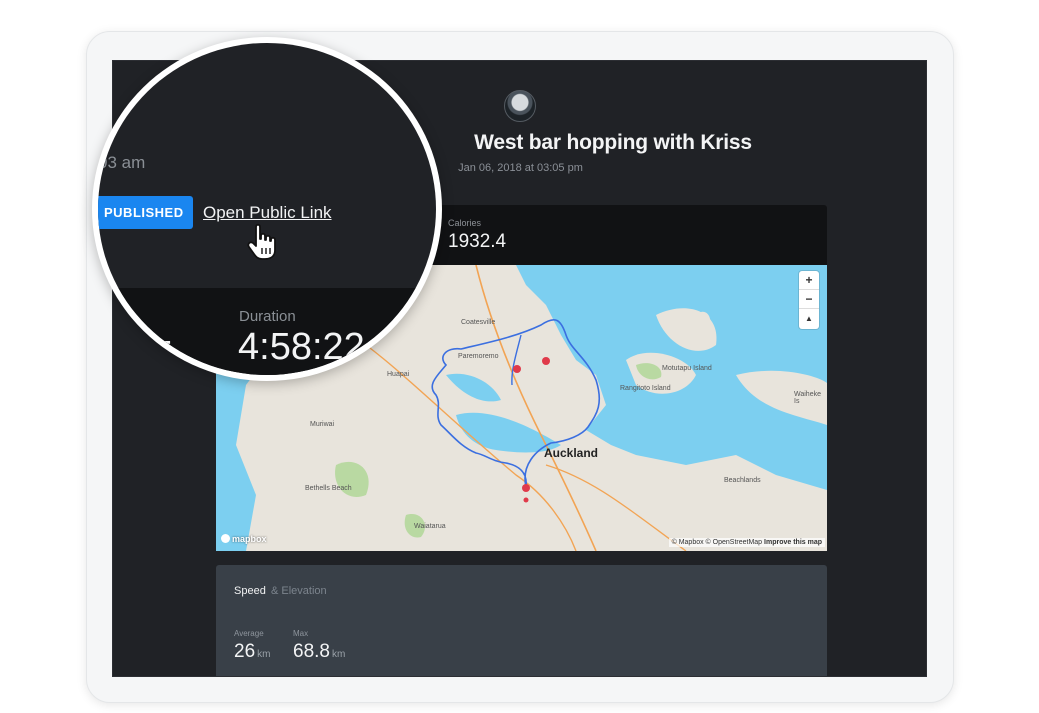 This screenshot has width=1039, height=713. I want to click on map-label-coatesville: Coatesville, so click(478, 322).